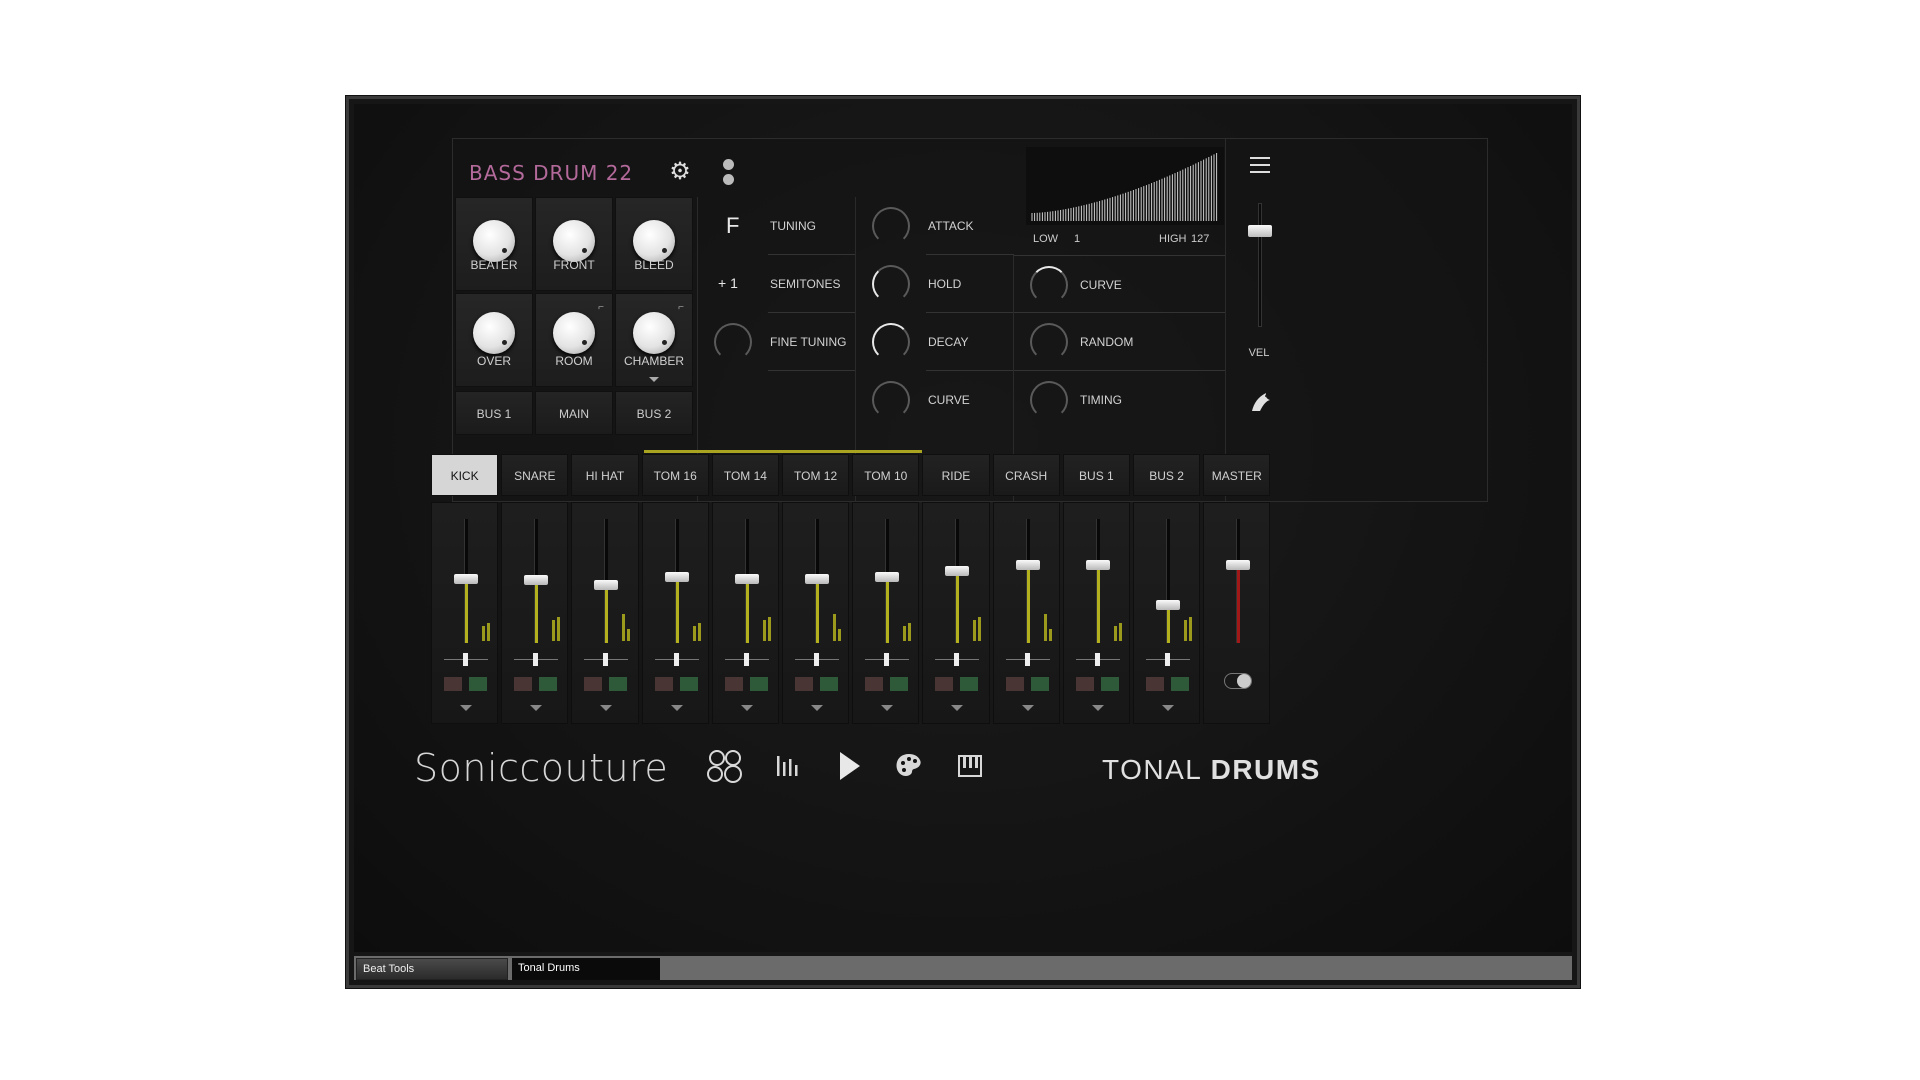 The image size is (1920, 1080). Describe the element at coordinates (675, 475) in the screenshot. I see `tab-tom-16: TOM 16` at that location.